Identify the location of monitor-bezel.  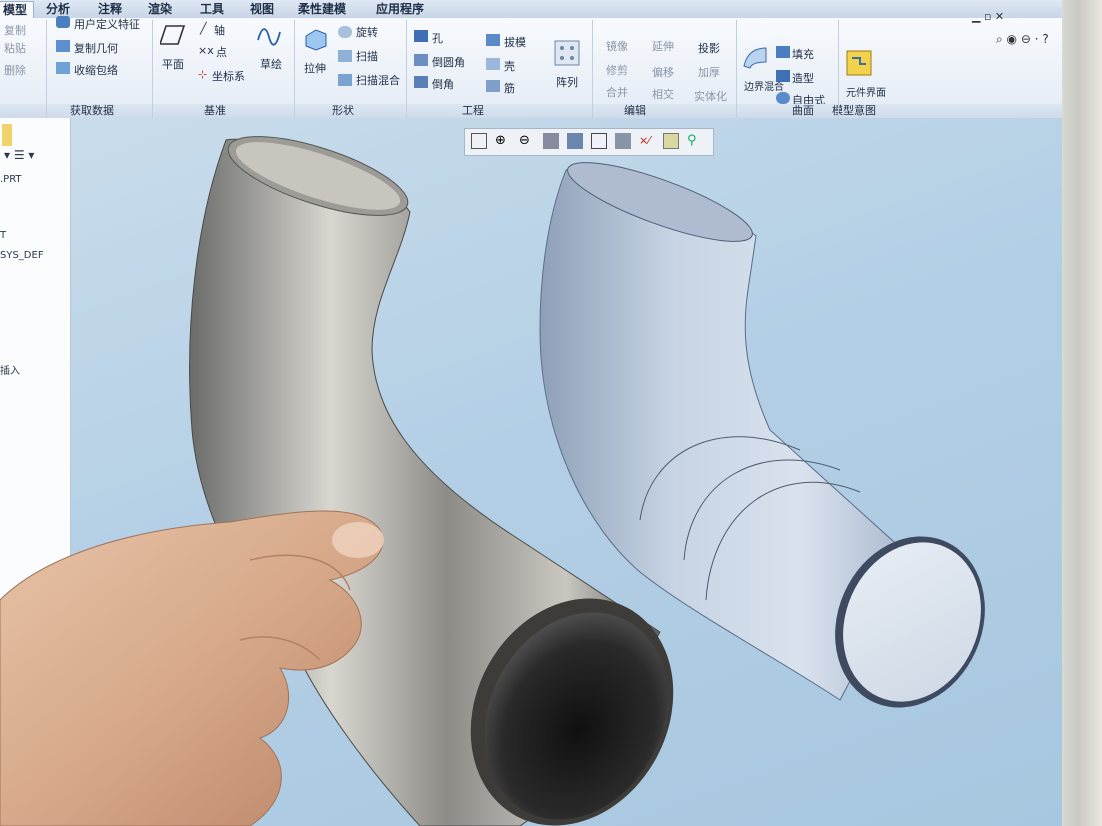
(1082, 413).